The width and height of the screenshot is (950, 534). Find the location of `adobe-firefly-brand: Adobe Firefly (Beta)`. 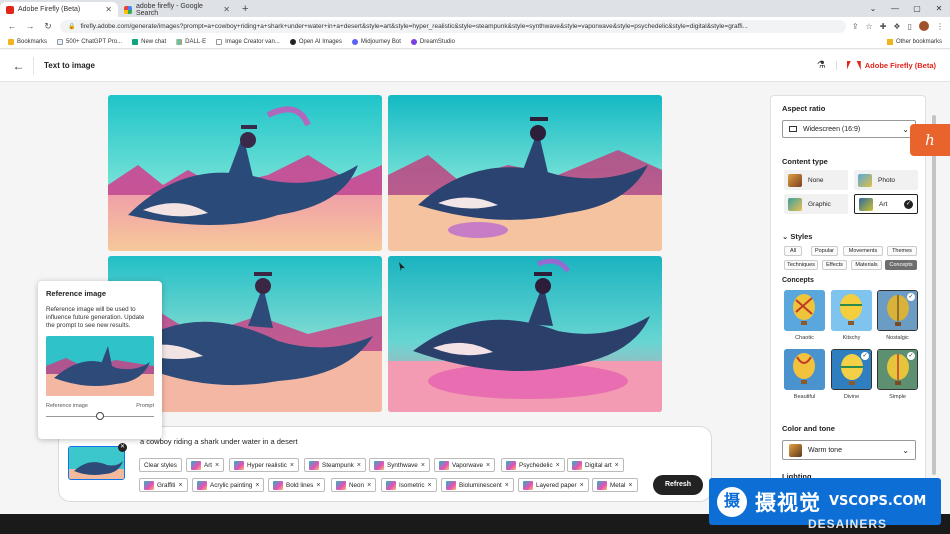

adobe-firefly-brand: Adobe Firefly (Beta) is located at coordinates (885, 65).